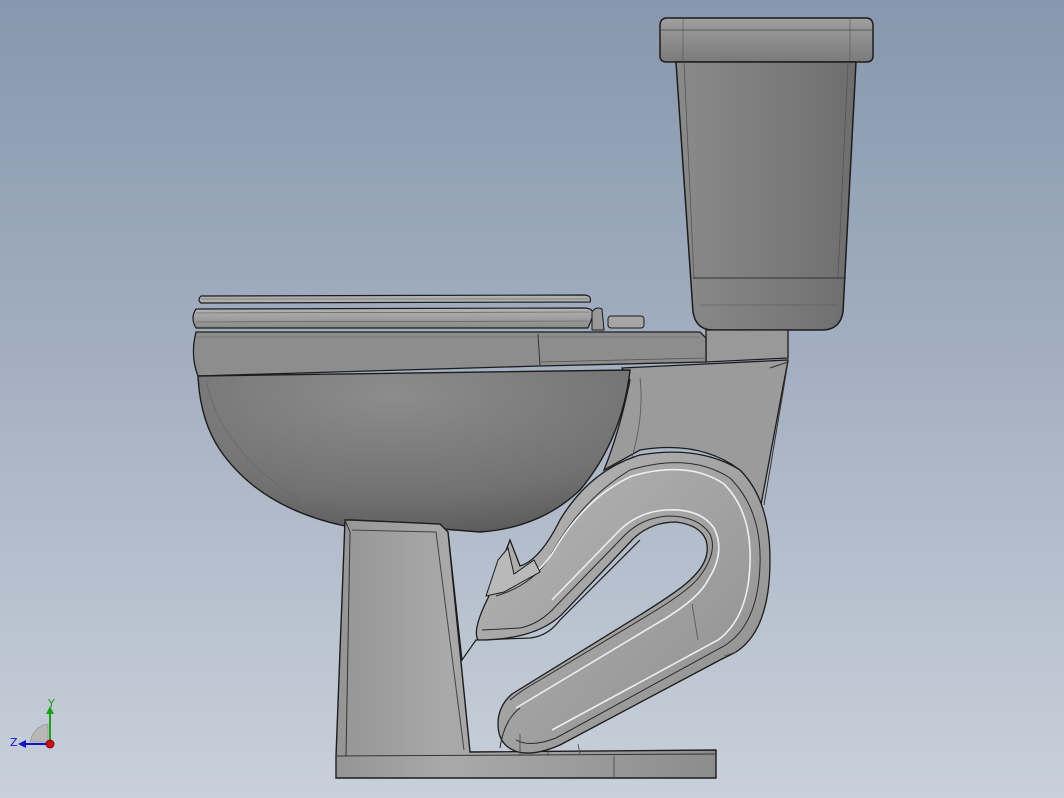 The image size is (1064, 798). I want to click on hinge-bolt-cap, so click(626, 322).